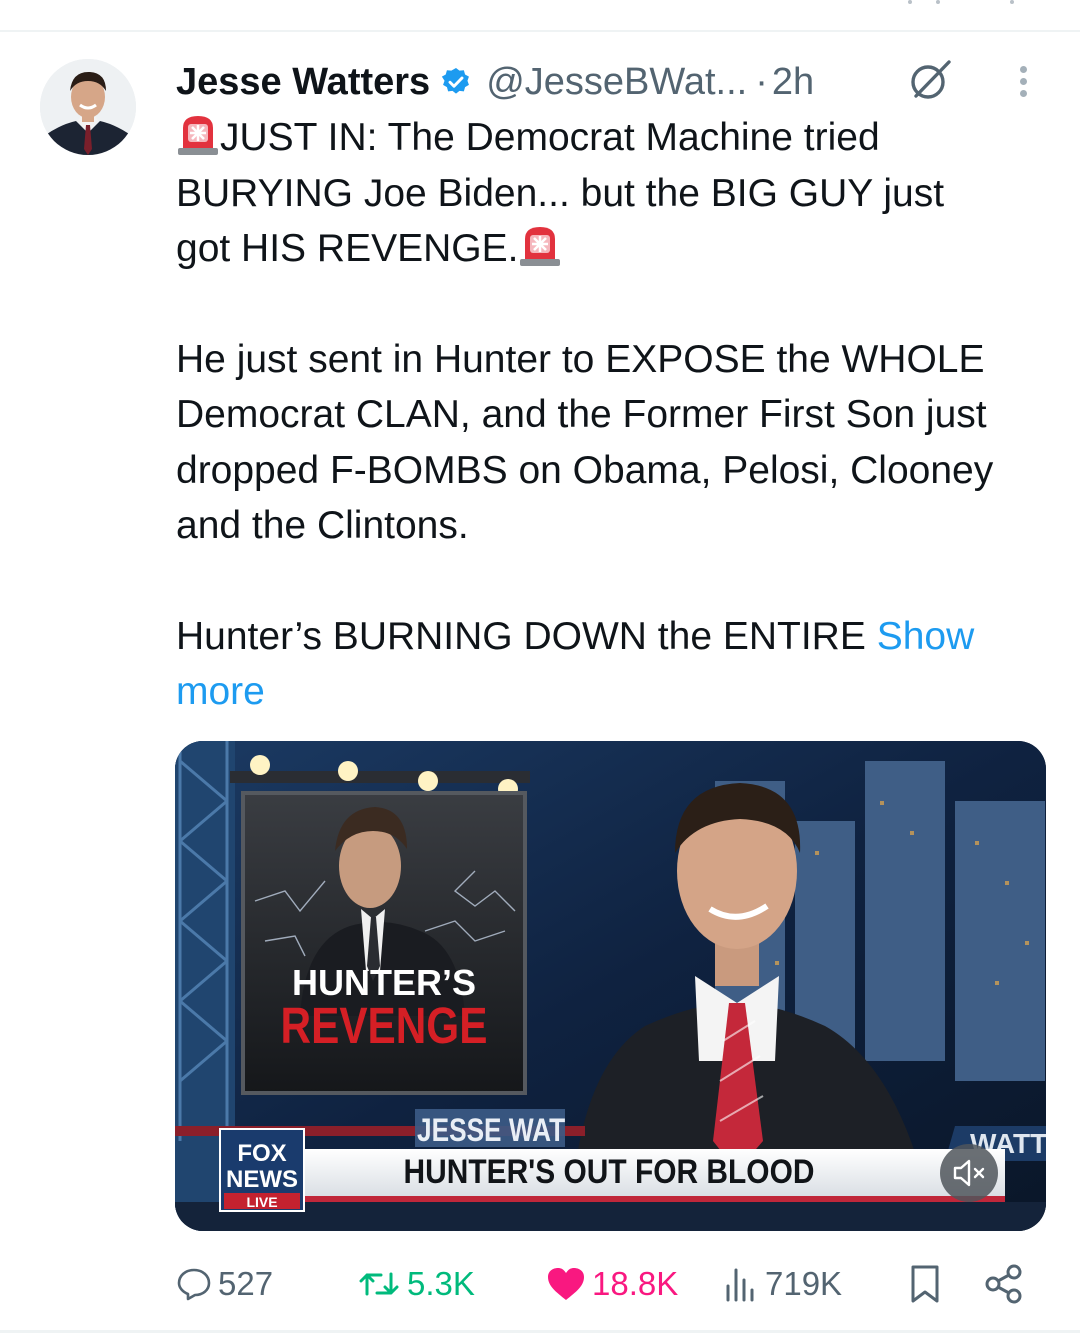 Image resolution: width=1080 pixels, height=1333 pixels. What do you see at coordinates (540, 1284) in the screenshot?
I see `action-bar: 527 5.3K 18.8K 719K` at bounding box center [540, 1284].